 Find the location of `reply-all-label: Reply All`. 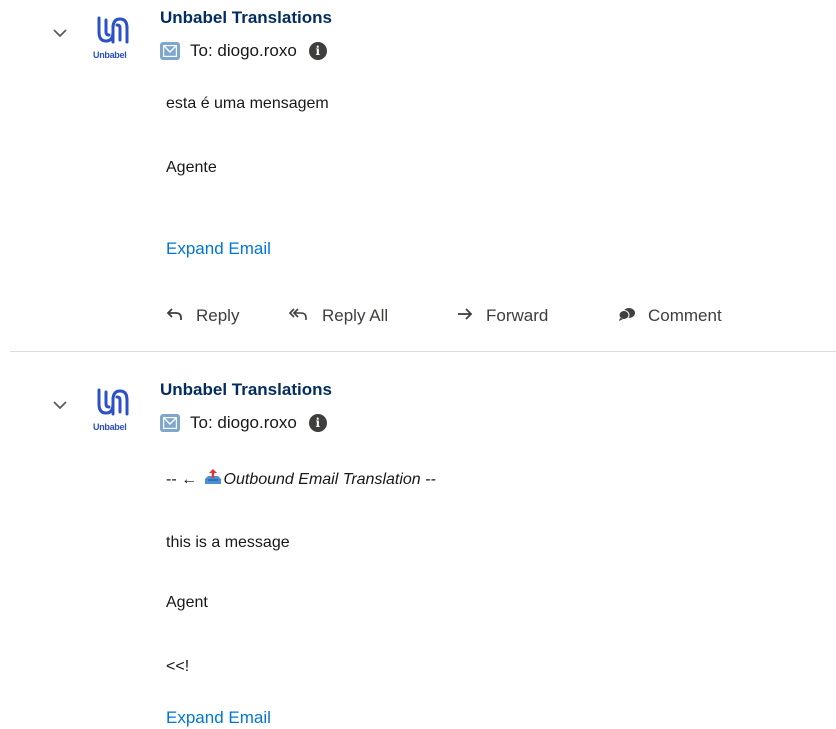

reply-all-label: Reply All is located at coordinates (355, 315).